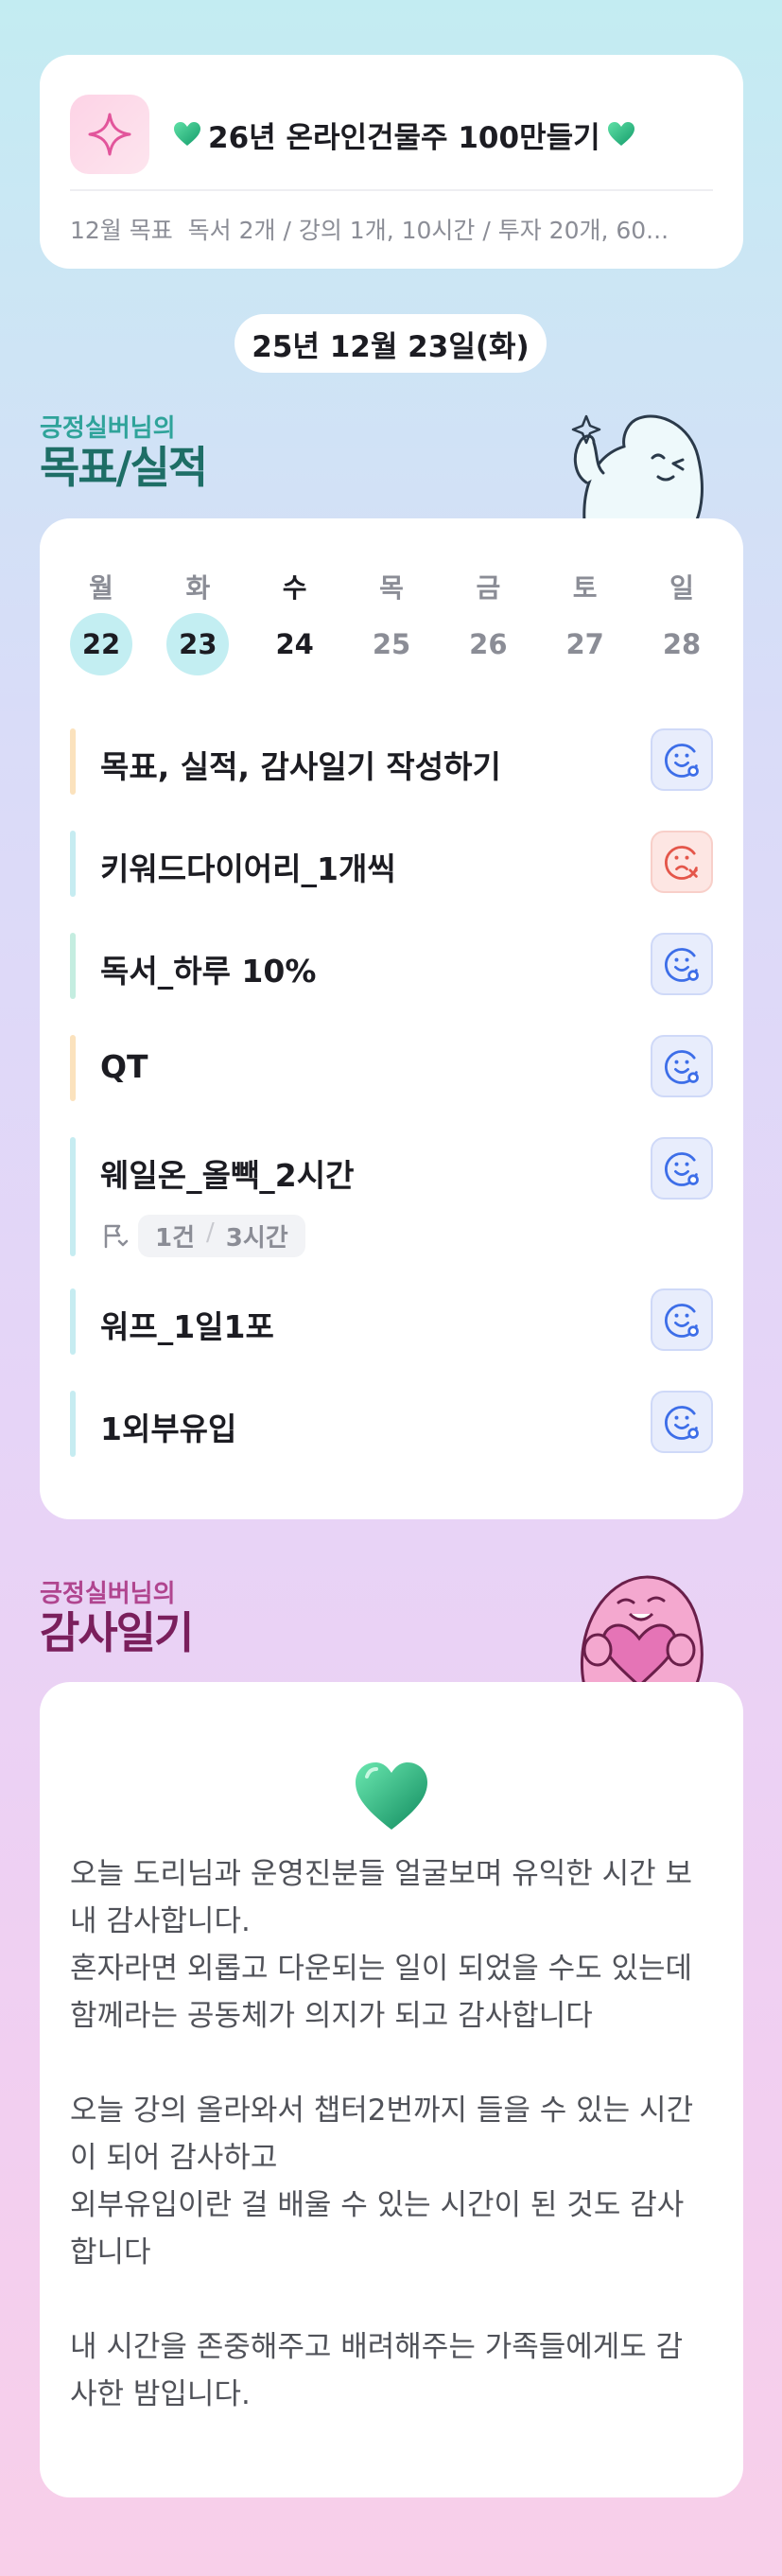 Image resolution: width=782 pixels, height=2576 pixels. What do you see at coordinates (642, 1631) in the screenshot?
I see `mascot-heart-character` at bounding box center [642, 1631].